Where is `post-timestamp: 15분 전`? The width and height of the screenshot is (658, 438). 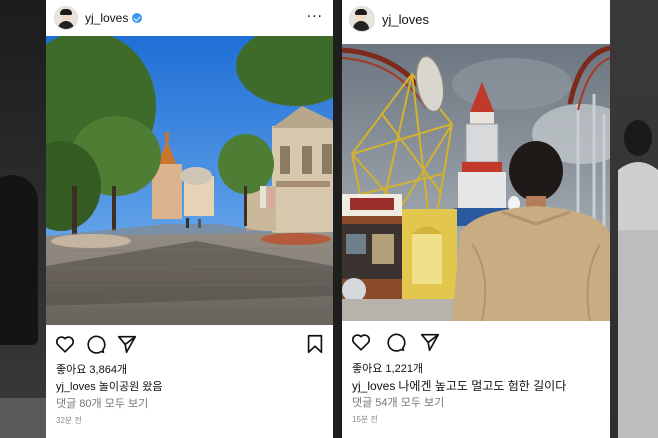 post-timestamp: 15분 전 is located at coordinates (365, 419).